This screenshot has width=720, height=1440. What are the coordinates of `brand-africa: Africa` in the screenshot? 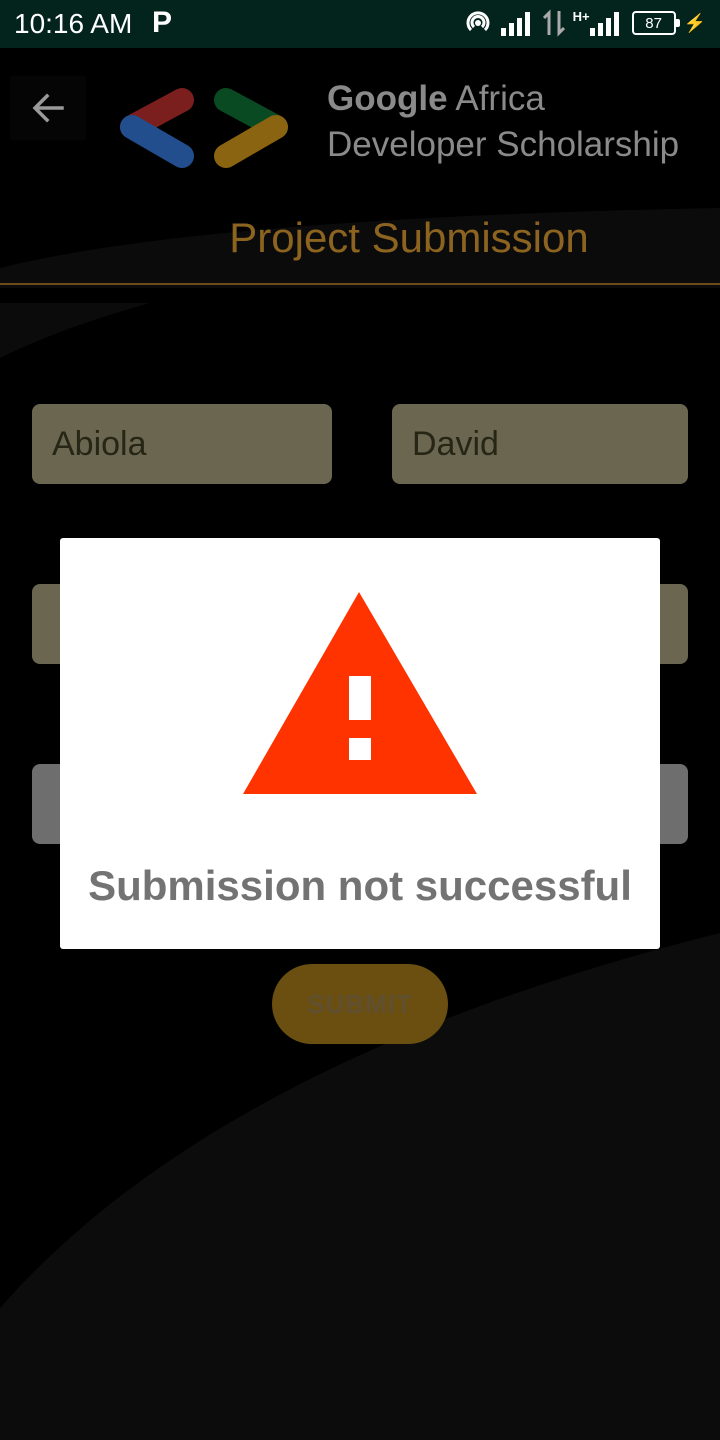 It's located at (496, 98).